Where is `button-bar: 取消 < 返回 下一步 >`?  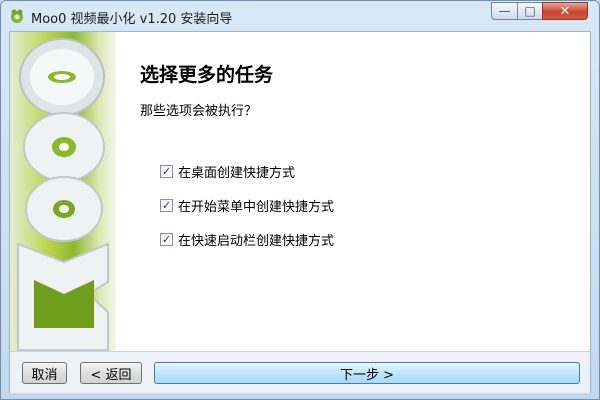 button-bar: 取消 < 返回 下一步 > is located at coordinates (300, 372).